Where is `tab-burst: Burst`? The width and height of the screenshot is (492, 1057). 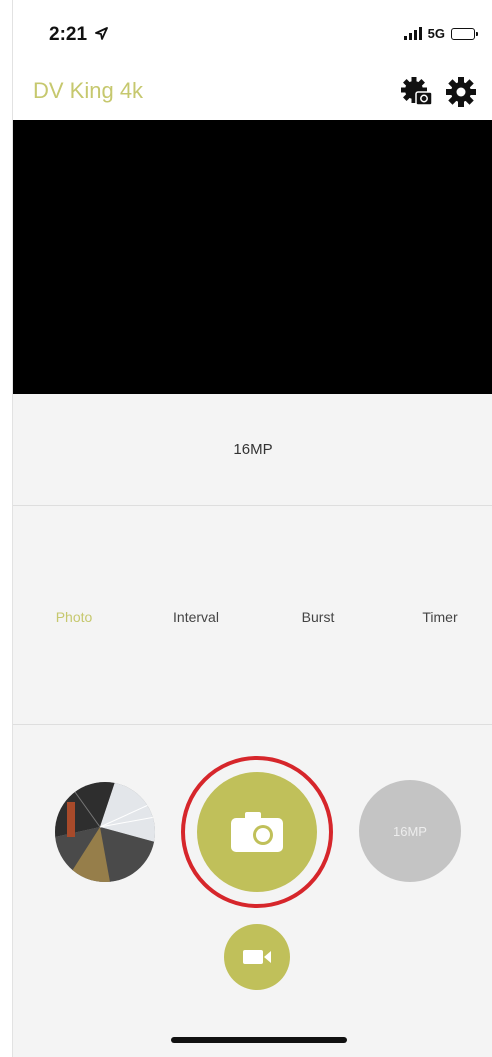
tab-burst: Burst is located at coordinates (318, 617).